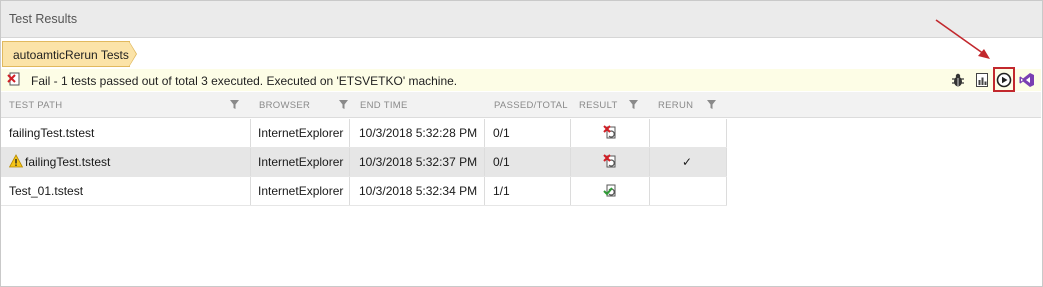 Image resolution: width=1043 pixels, height=287 pixels. I want to click on passed-total-text: 1/1, so click(501, 191).